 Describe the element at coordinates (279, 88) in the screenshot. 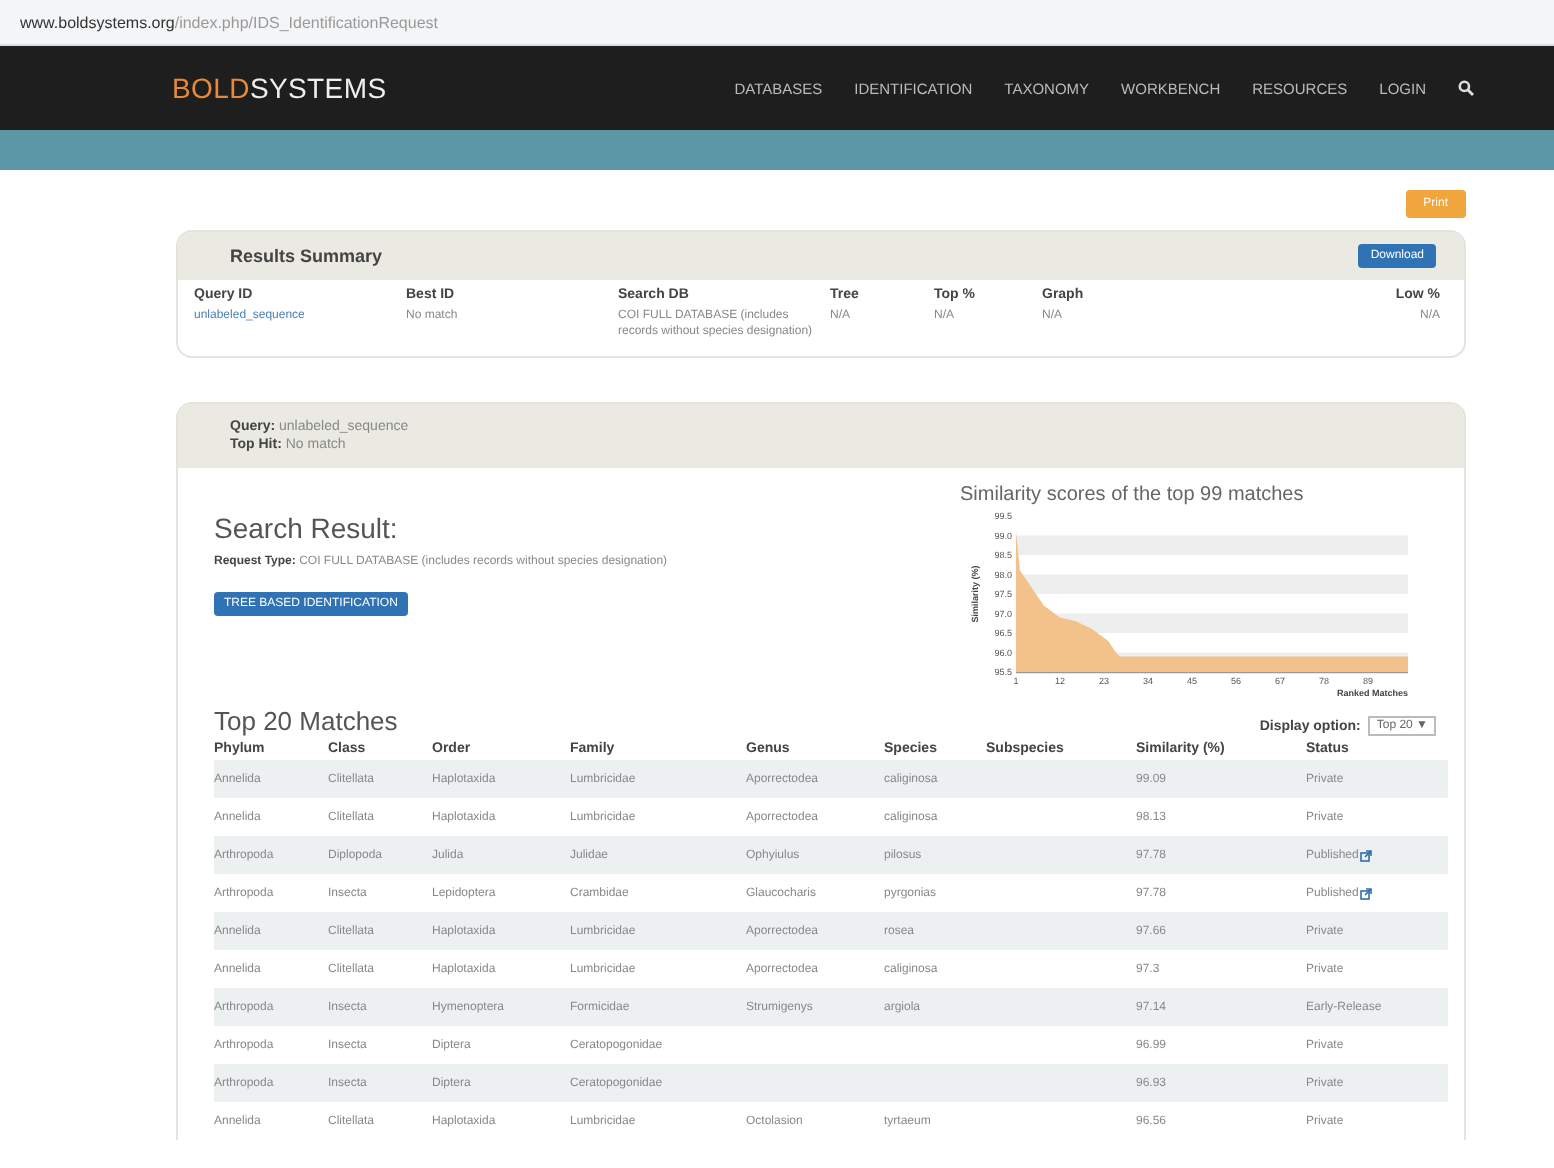

I see `site-logo: BOLDSYSTEMS` at that location.